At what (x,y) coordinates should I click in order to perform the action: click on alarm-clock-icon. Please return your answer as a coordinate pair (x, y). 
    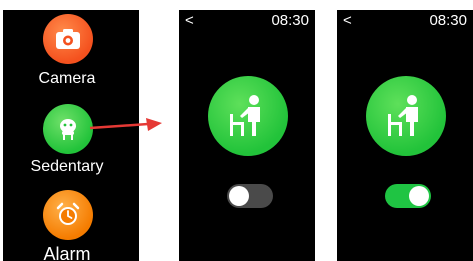
    Looking at the image, I should click on (68, 213).